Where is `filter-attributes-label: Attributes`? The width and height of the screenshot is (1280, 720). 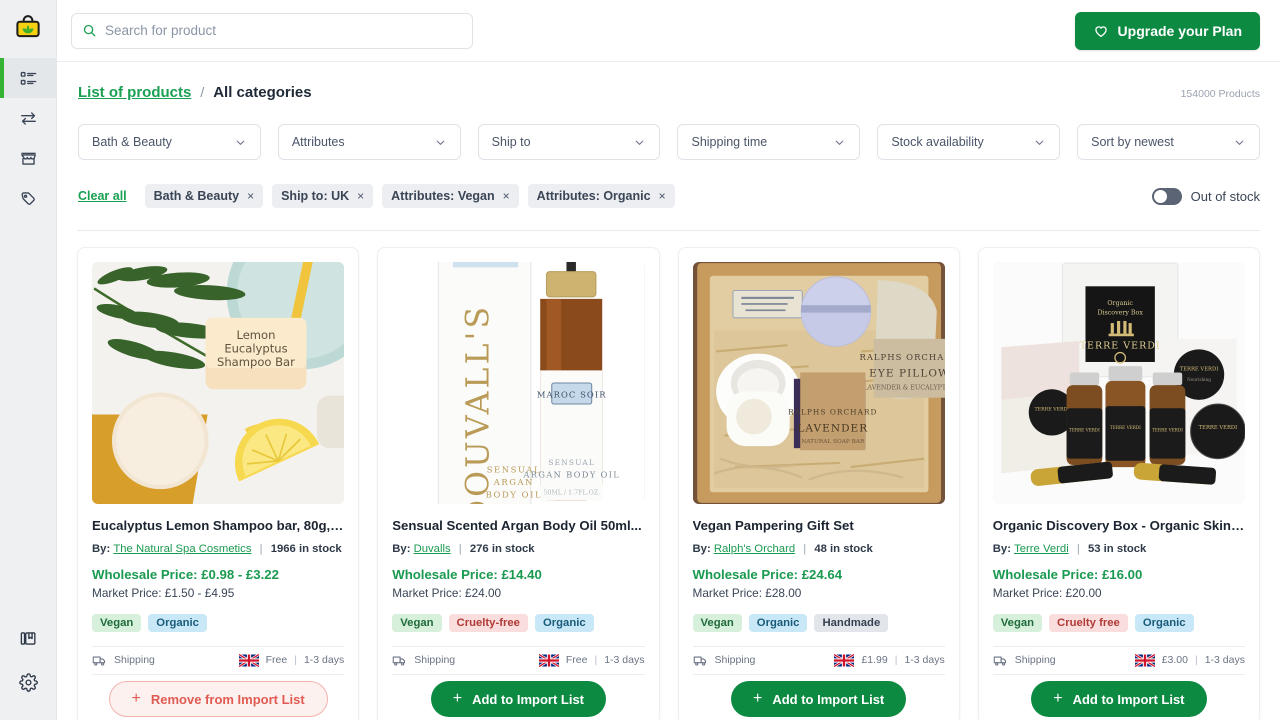 filter-attributes-label: Attributes is located at coordinates (318, 142).